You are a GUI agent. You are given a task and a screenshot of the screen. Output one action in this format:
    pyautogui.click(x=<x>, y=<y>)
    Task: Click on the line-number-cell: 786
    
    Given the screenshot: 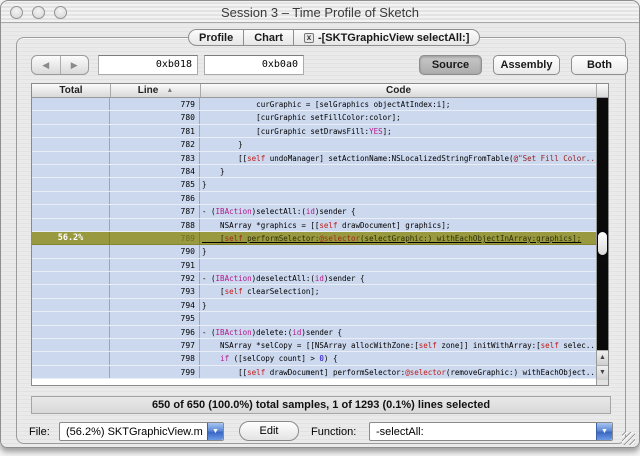 What is the action you would take?
    pyautogui.click(x=155, y=198)
    